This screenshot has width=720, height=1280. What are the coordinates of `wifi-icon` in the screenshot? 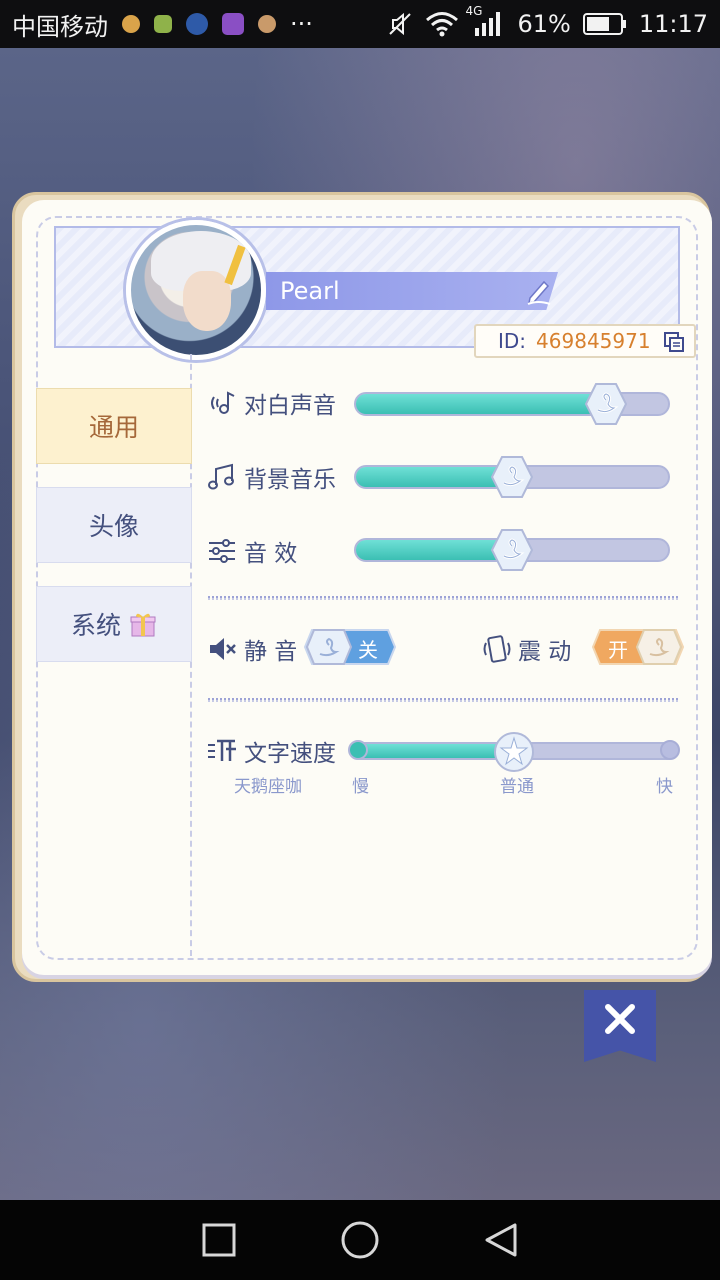 It's located at (442, 24).